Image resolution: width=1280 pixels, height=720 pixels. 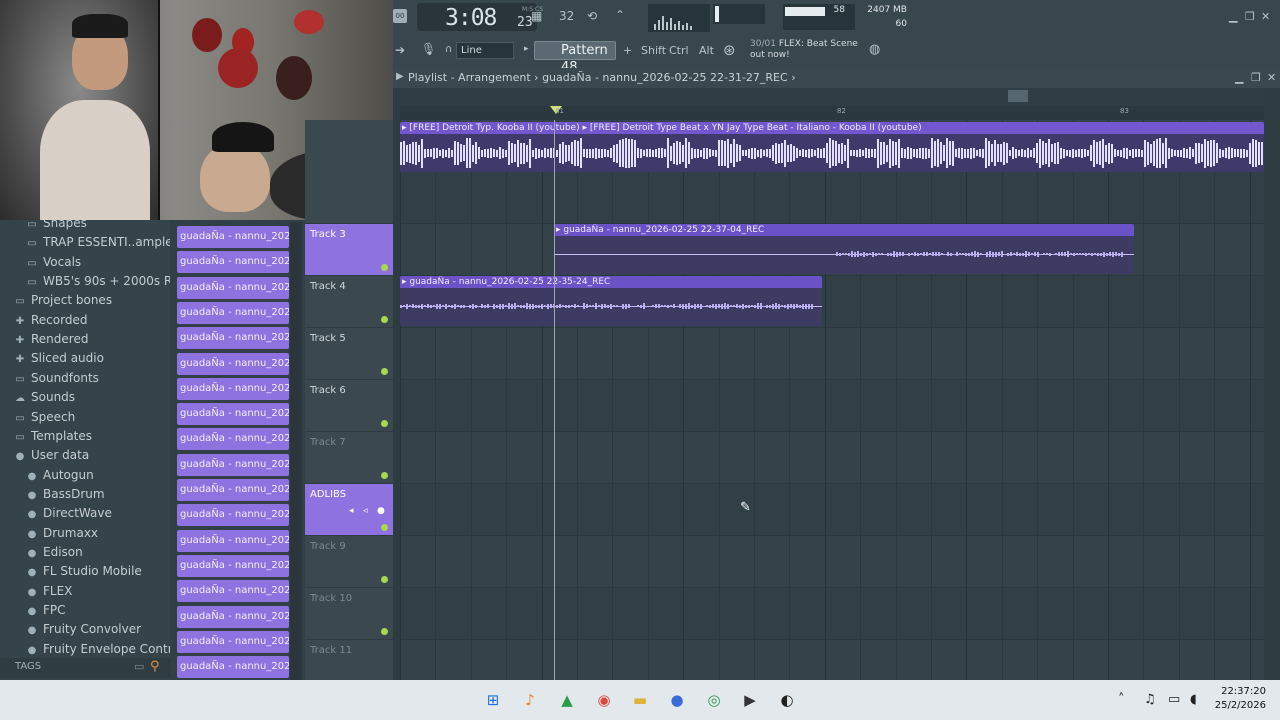 I want to click on search-icon: ⚲, so click(x=155, y=666).